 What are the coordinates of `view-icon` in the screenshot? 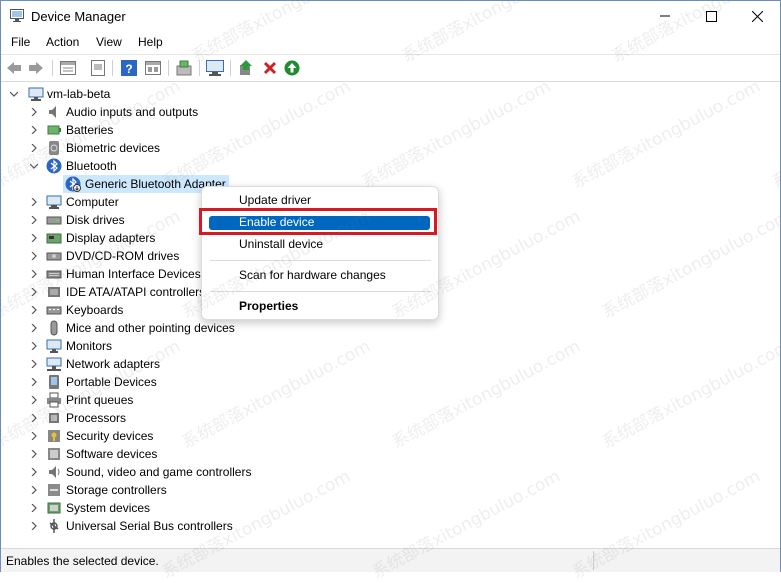 It's located at (153, 68).